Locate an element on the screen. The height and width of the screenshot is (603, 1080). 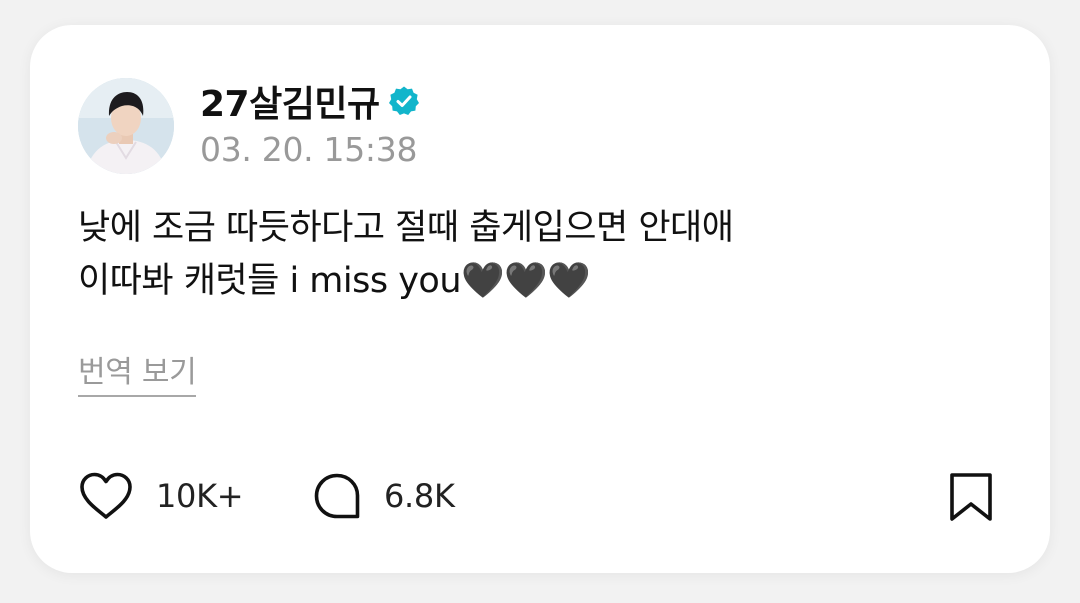
speech-bubble-icon is located at coordinates (337, 496).